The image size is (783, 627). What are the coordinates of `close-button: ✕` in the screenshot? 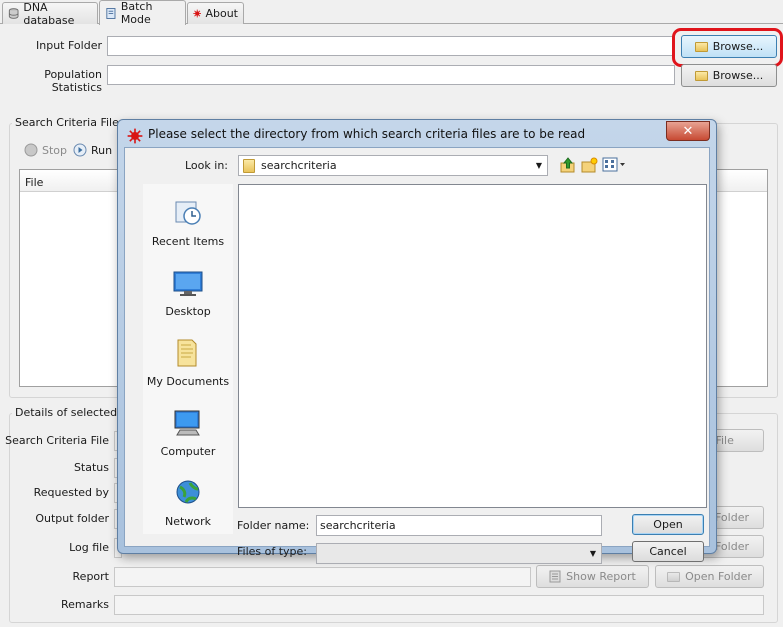 It's located at (688, 131).